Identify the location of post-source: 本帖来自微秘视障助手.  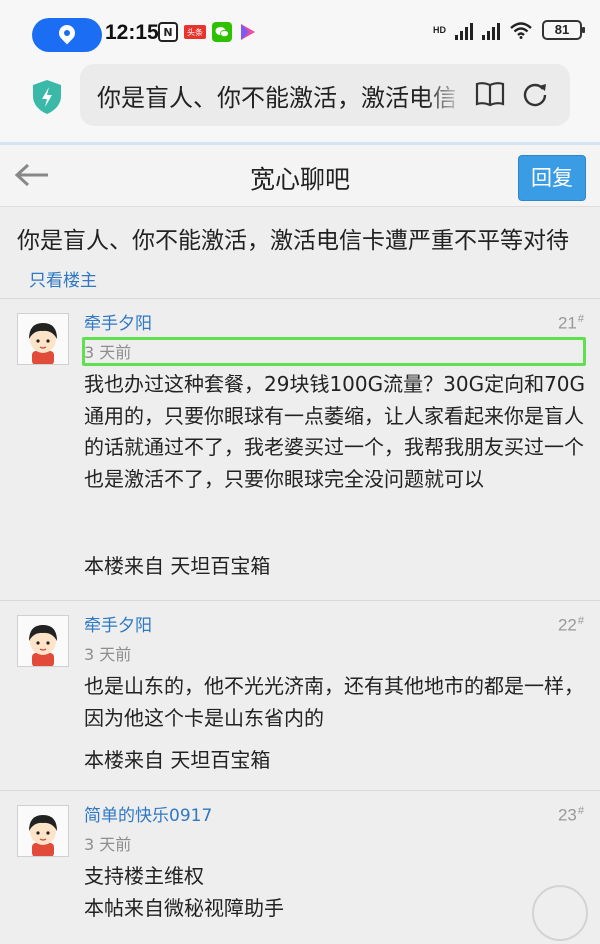
(184, 908).